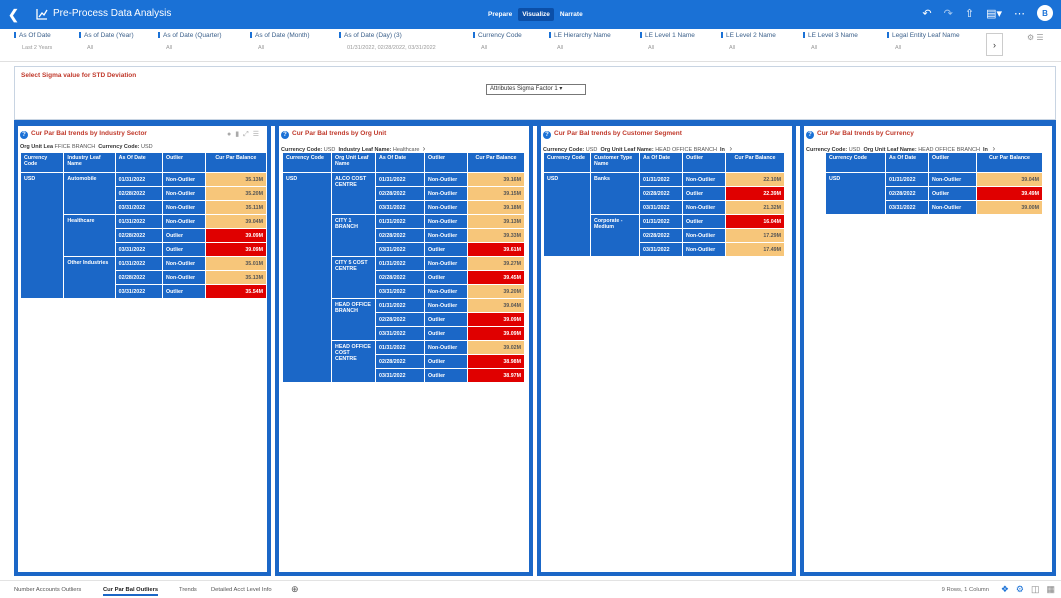  I want to click on filter-8: LE Level 2 Name All, so click(748, 41).